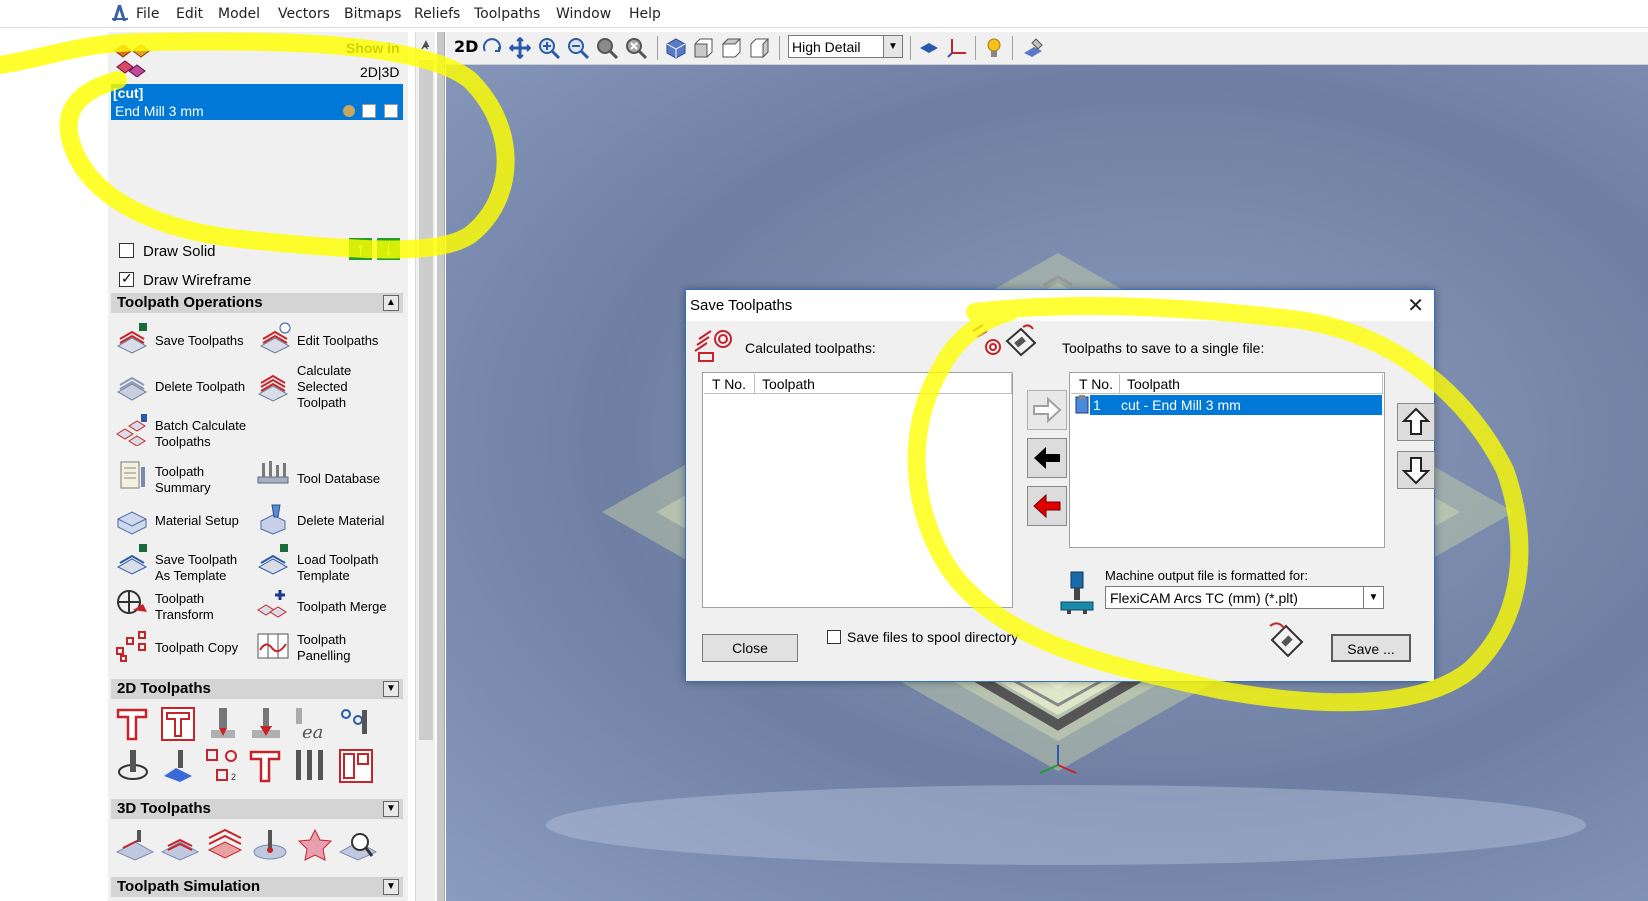 The width and height of the screenshot is (1648, 901). I want to click on toolpath-panelling-icon, so click(273, 646).